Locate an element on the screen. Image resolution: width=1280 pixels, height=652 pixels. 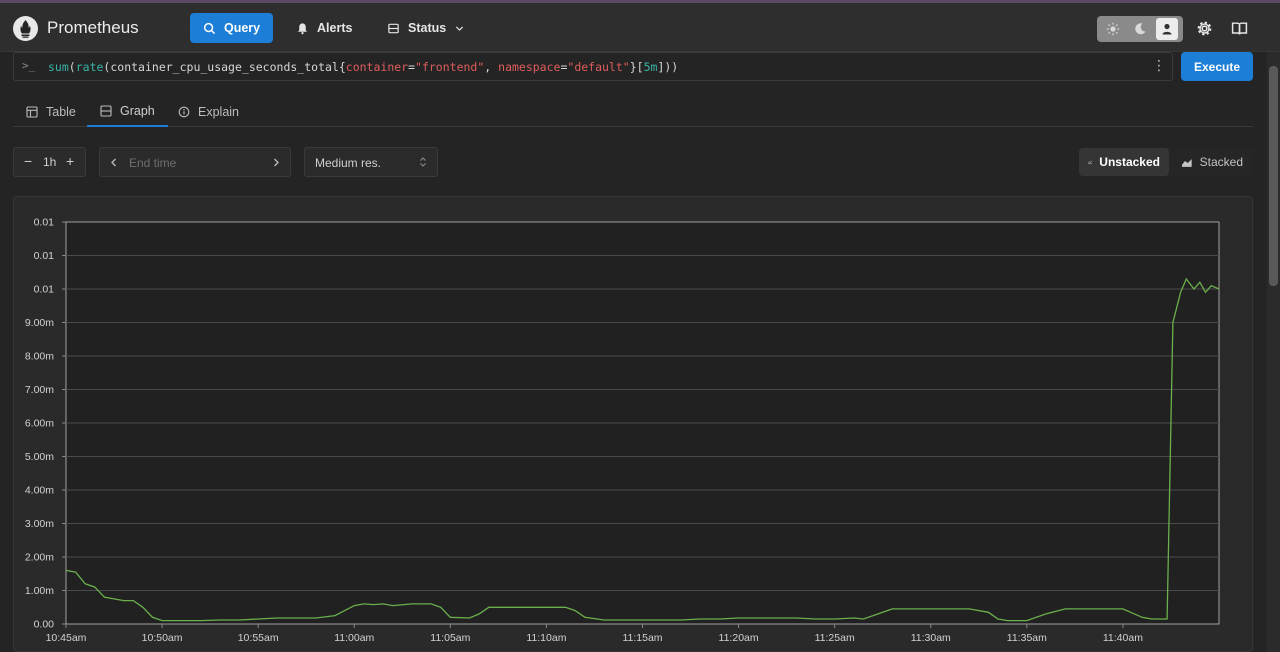
stacking-toggle: Unstacked Stacked is located at coordinates (1166, 162).